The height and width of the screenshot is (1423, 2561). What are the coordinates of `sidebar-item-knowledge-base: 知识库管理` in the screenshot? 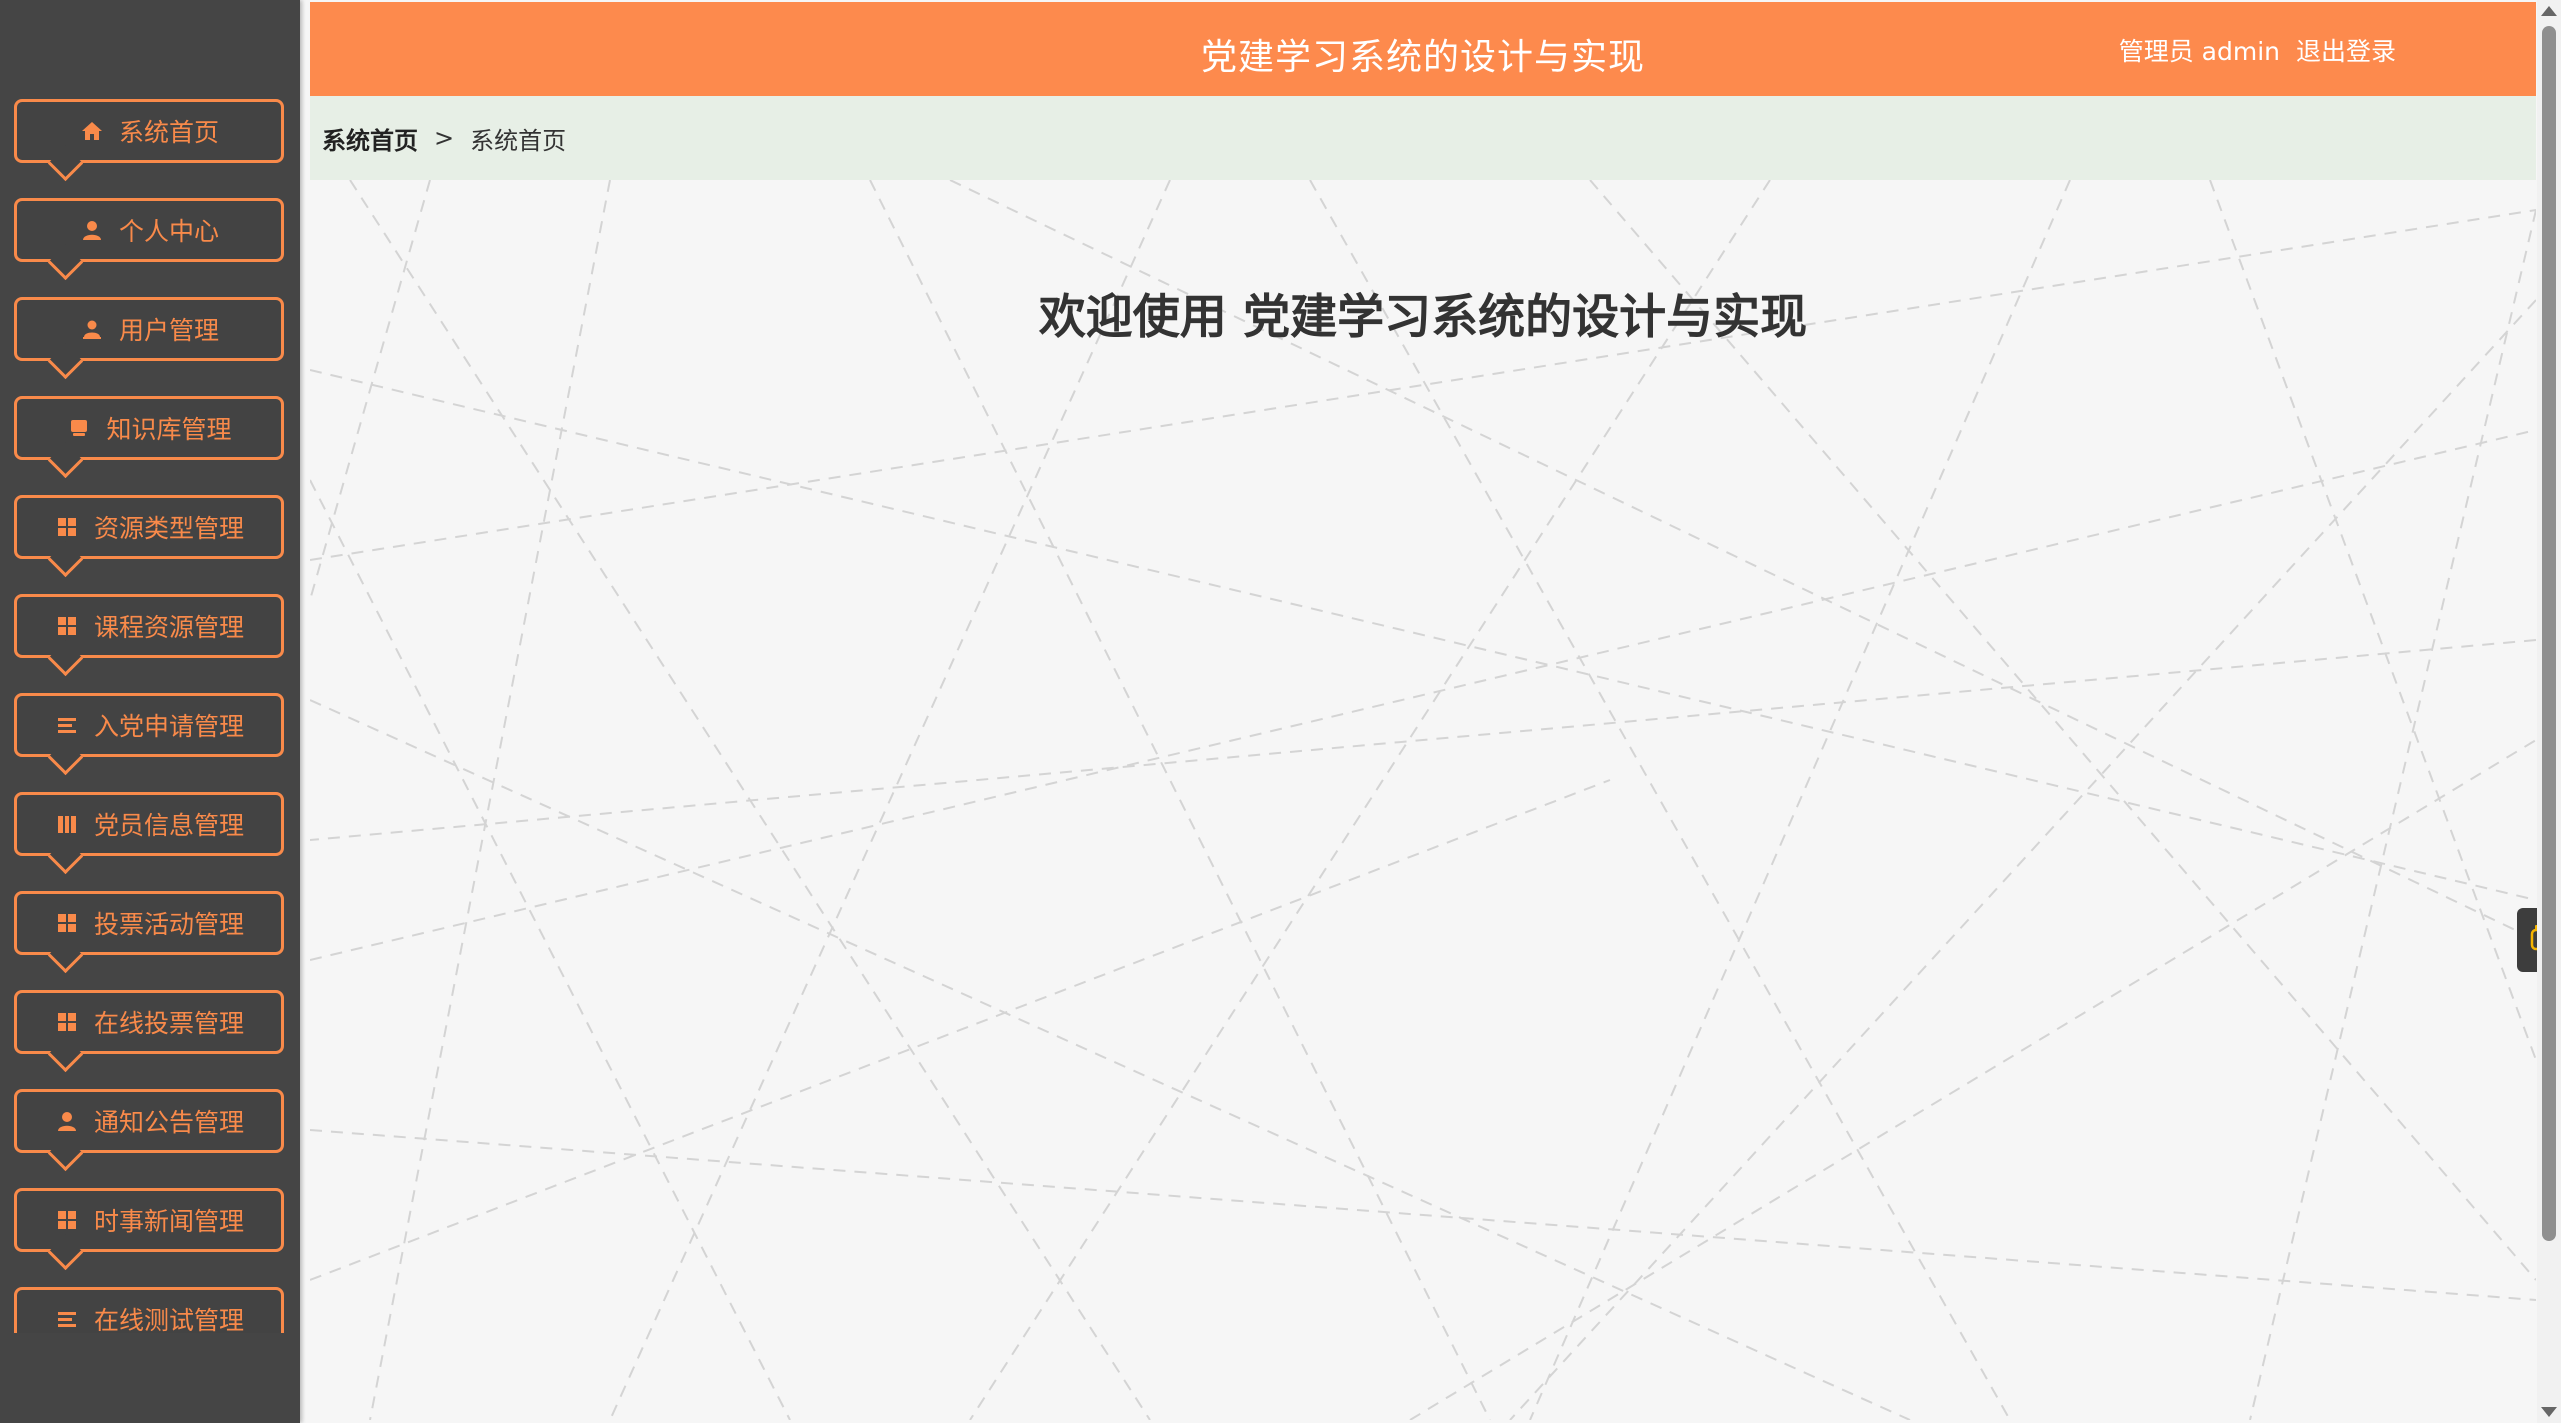 It's located at (149, 437).